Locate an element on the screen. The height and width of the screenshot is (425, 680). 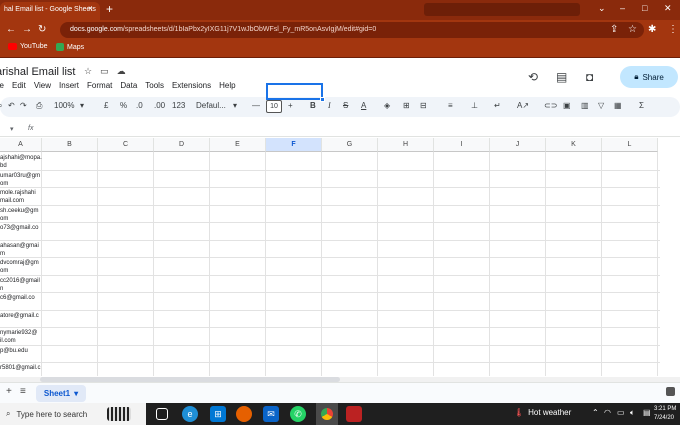
selected-cell is located at coordinates (294, 91).